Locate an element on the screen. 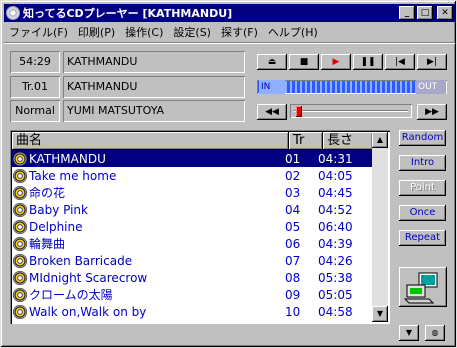  play-button: ▶ is located at coordinates (336, 62).